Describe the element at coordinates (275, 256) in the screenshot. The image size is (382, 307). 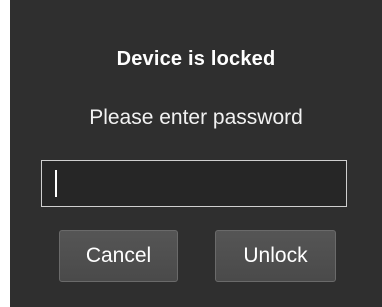
I see `unlock-button: Unlock` at that location.